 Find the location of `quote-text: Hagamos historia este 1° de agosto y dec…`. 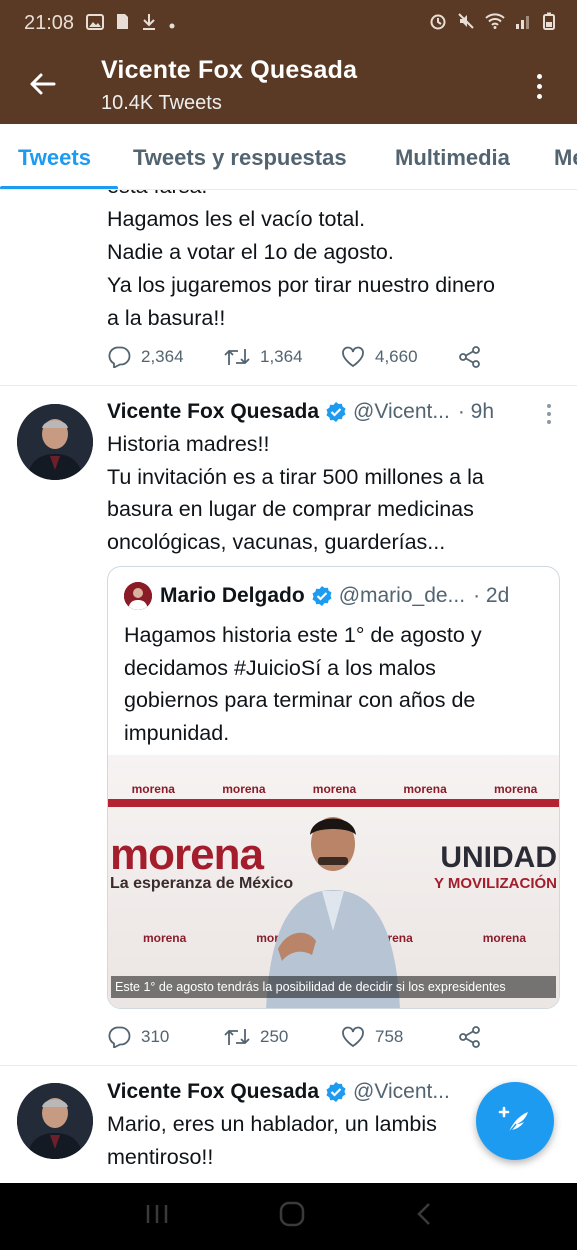

quote-text: Hagamos historia este 1° de agosto y dec… is located at coordinates (303, 684).